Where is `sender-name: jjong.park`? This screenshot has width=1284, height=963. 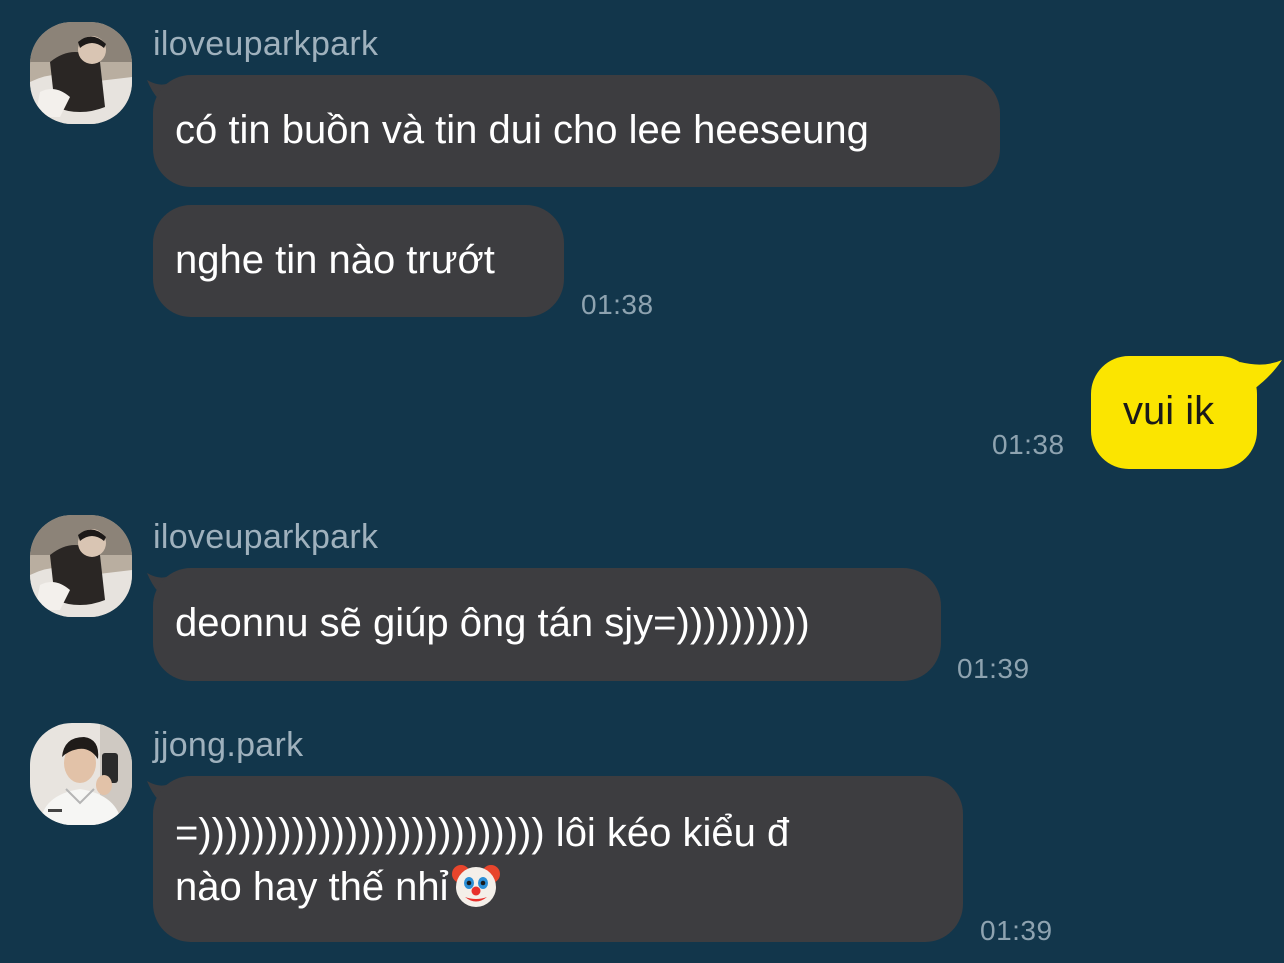
sender-name: jjong.park is located at coordinates (228, 745).